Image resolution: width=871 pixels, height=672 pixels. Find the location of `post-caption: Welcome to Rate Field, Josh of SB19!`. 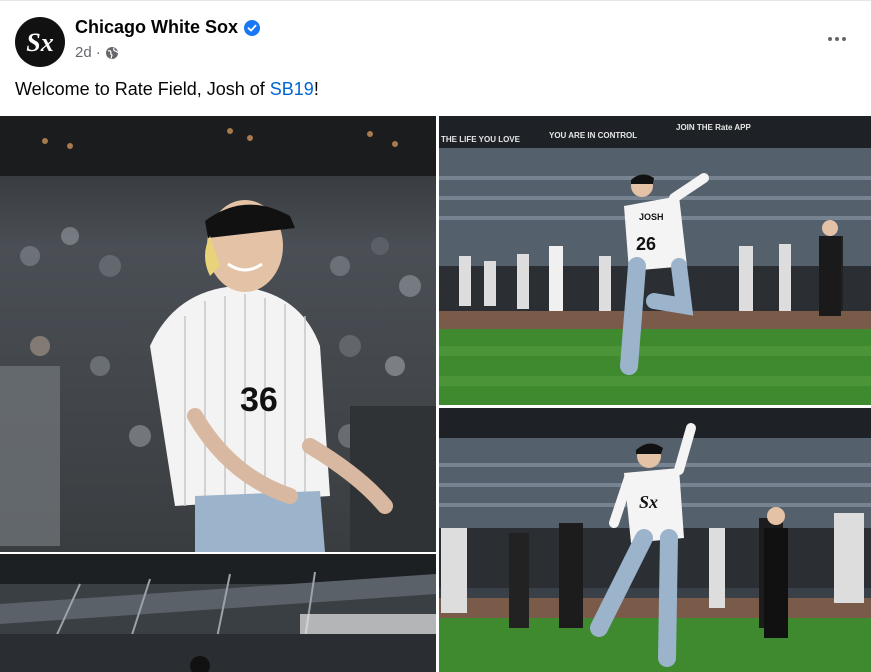

post-caption: Welcome to Rate Field, Josh of SB19! is located at coordinates (167, 89).